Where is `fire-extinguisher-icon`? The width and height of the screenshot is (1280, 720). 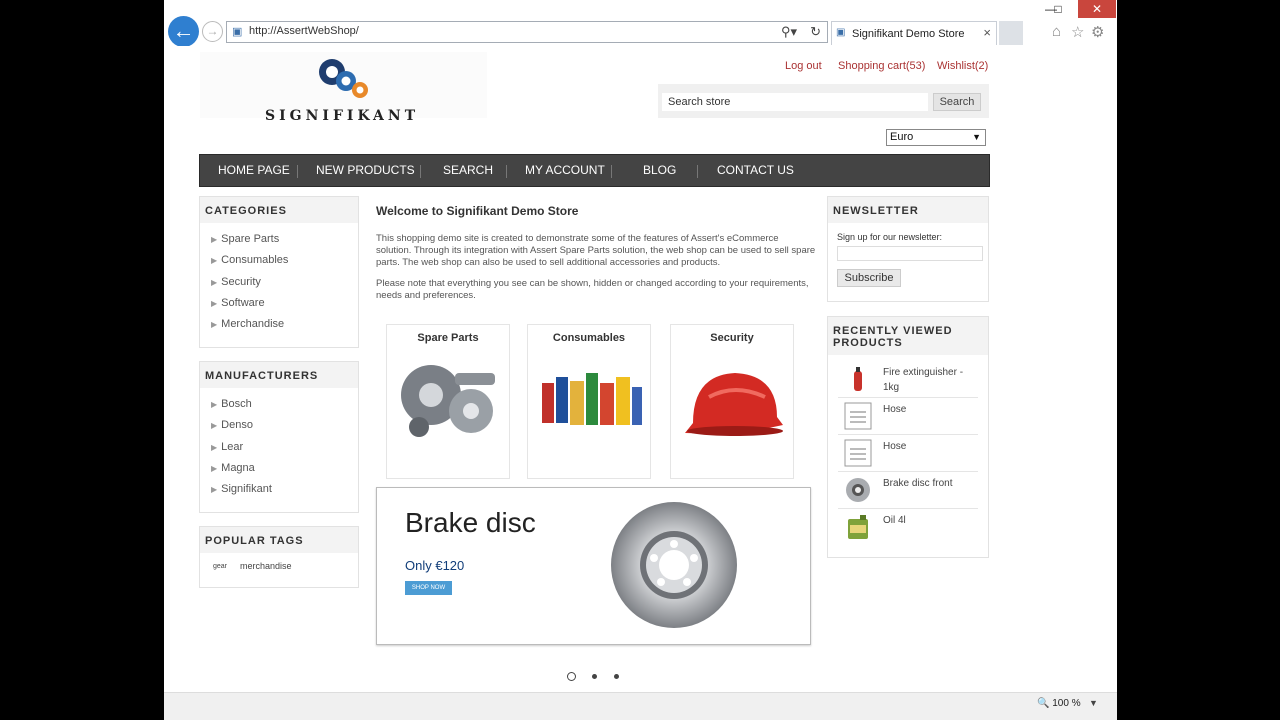 fire-extinguisher-icon is located at coordinates (858, 379).